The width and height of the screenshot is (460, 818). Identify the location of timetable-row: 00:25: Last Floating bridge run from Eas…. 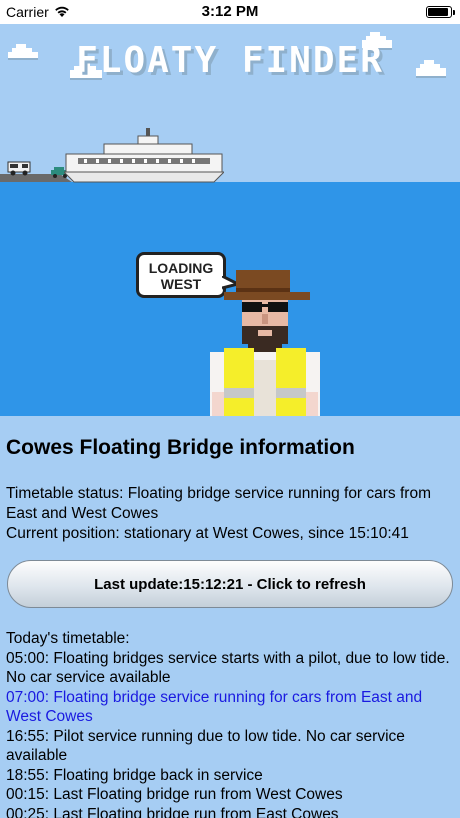
(172, 811).